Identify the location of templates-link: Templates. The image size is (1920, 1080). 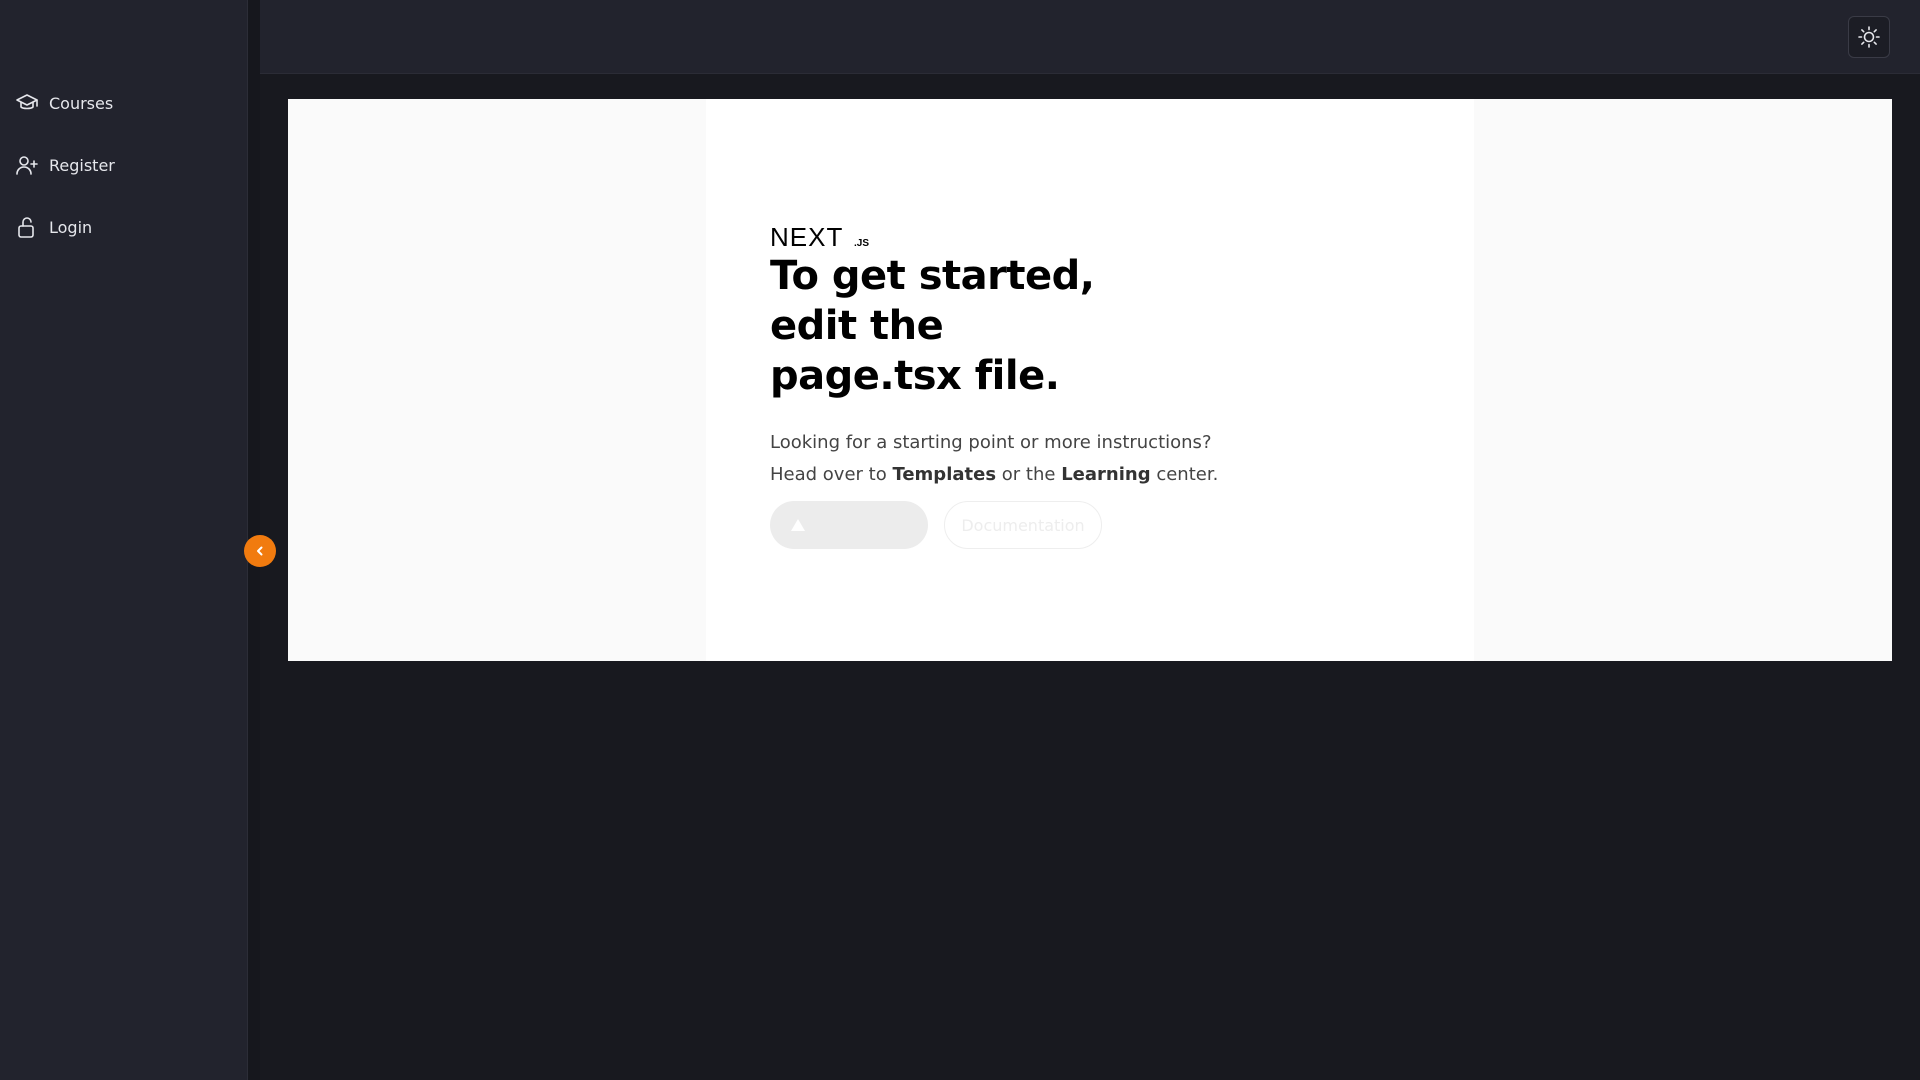
(944, 474).